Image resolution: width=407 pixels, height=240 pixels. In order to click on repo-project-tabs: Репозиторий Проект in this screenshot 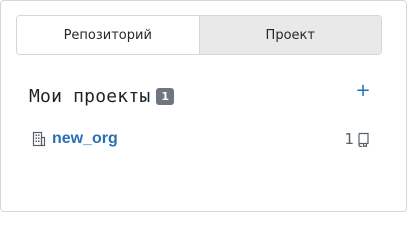, I will do `click(199, 35)`.